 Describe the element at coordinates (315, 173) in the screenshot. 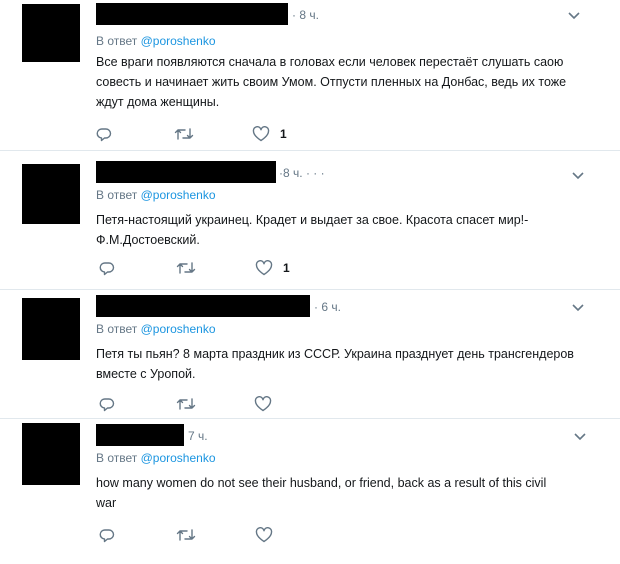

I see `more-dots: · · ·` at that location.